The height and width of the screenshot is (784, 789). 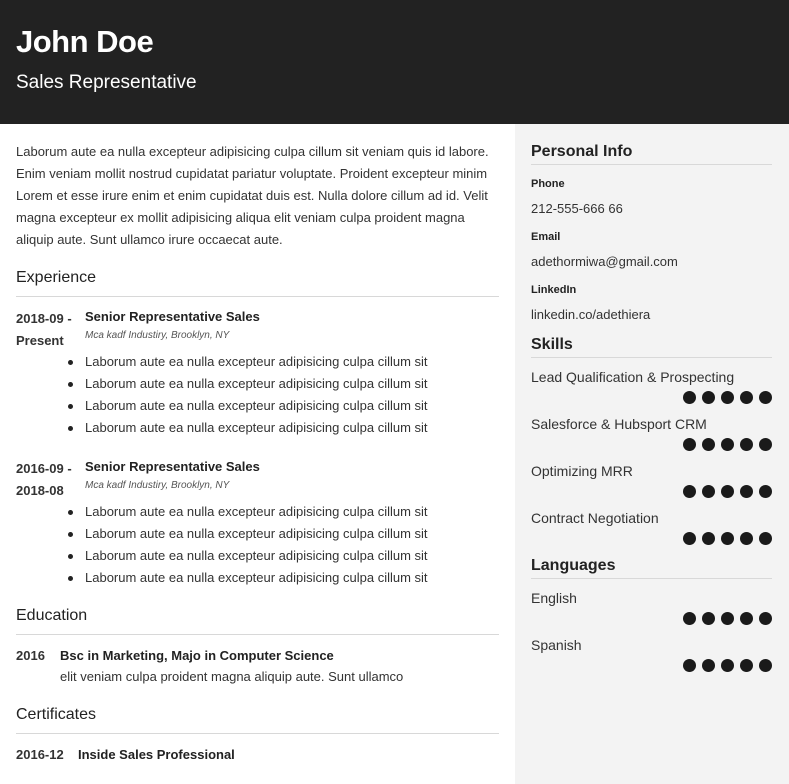 I want to click on skill-name: Contract Negotiation, so click(x=595, y=518).